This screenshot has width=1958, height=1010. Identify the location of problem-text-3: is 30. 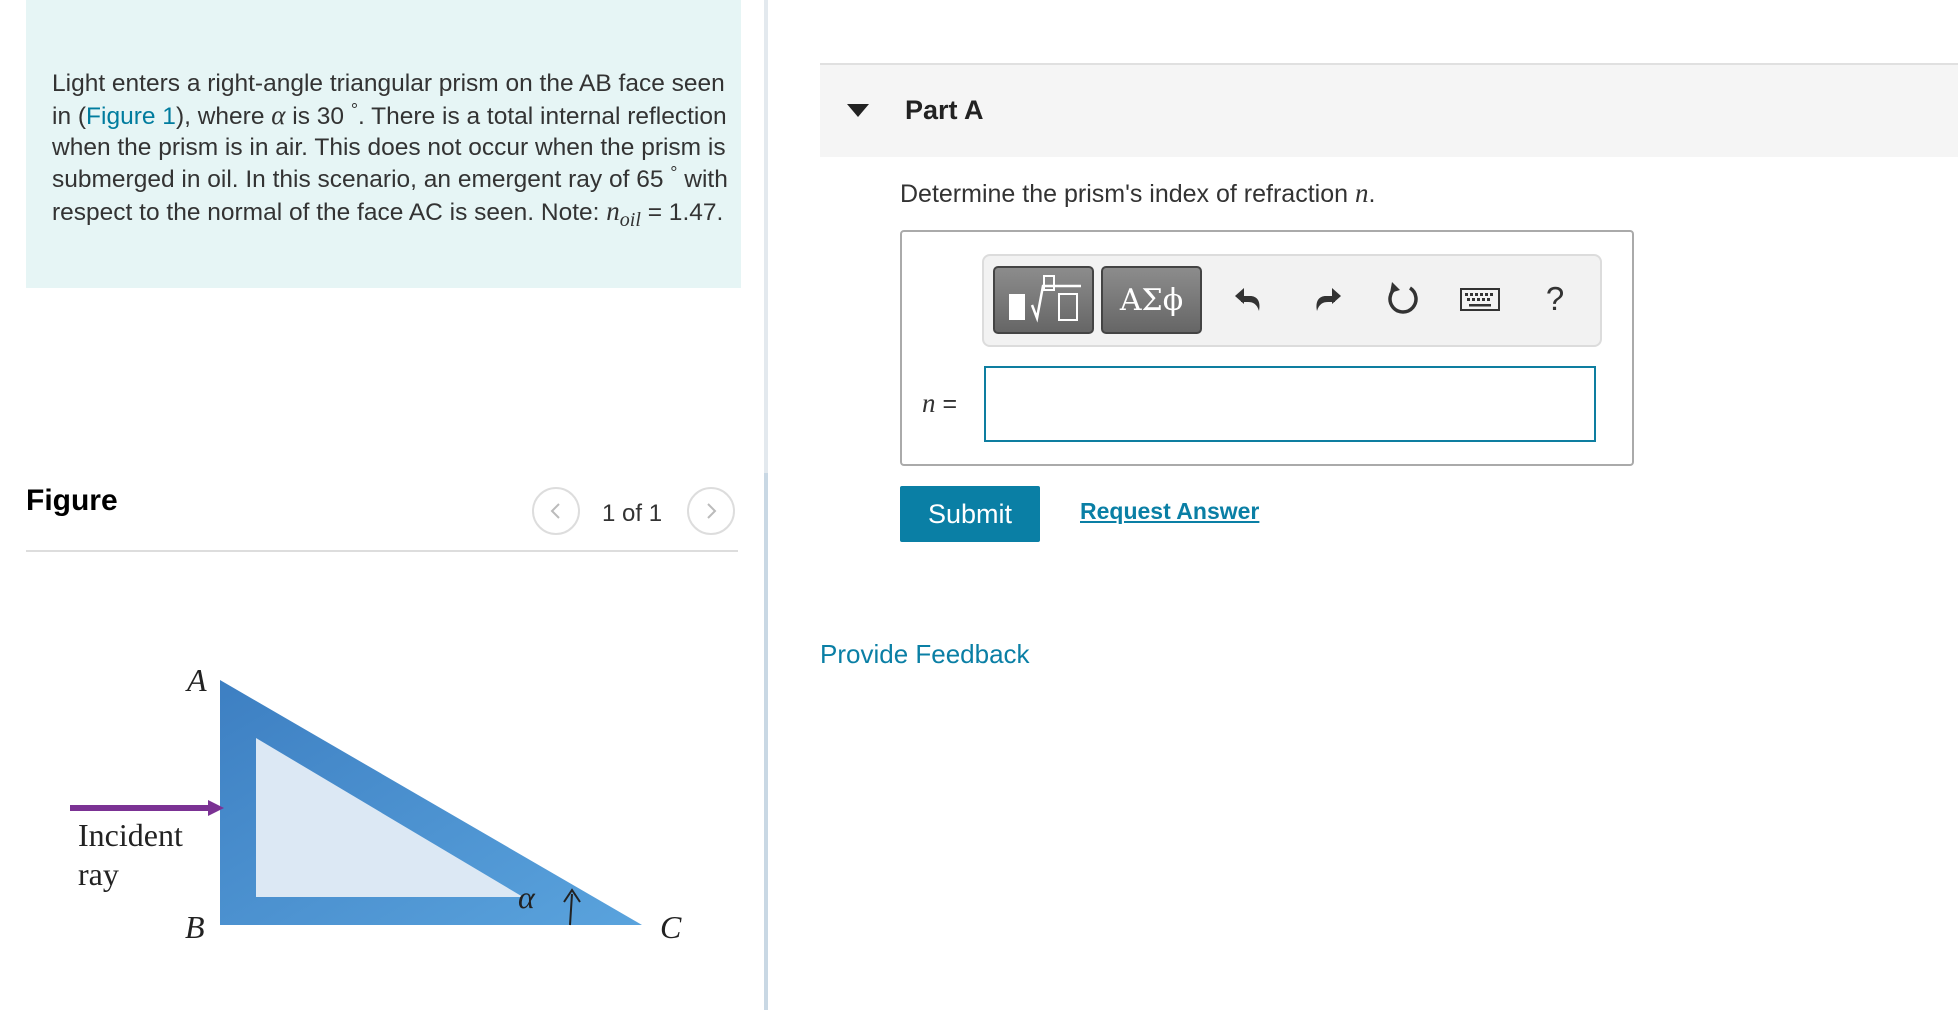
(318, 116).